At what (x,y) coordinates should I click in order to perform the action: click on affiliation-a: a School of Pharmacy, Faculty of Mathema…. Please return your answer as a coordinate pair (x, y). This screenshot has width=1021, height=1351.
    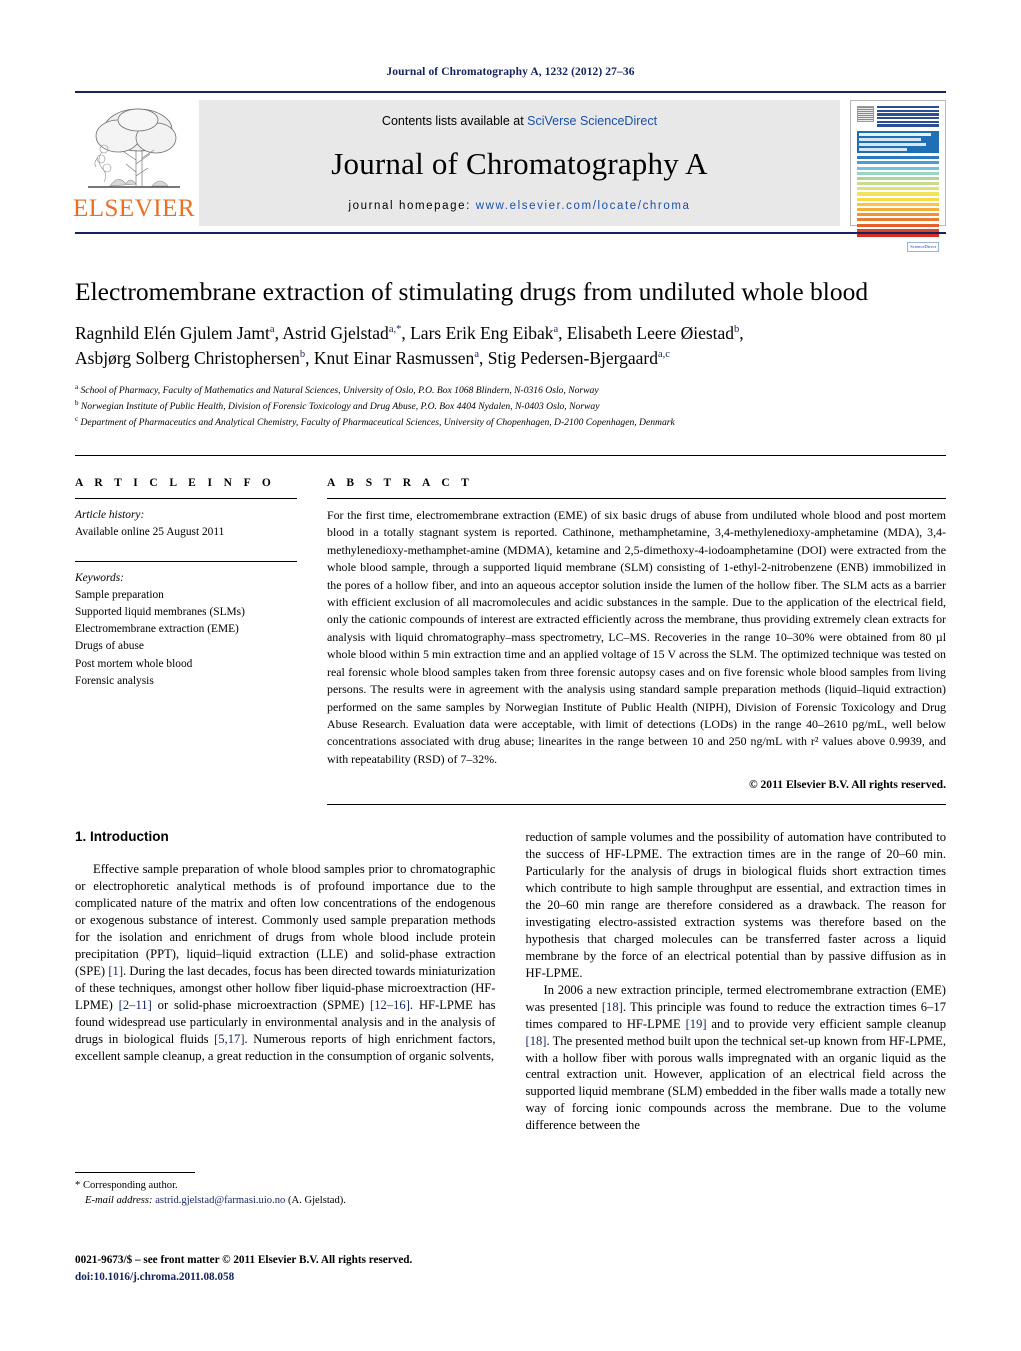
    Looking at the image, I should click on (337, 389).